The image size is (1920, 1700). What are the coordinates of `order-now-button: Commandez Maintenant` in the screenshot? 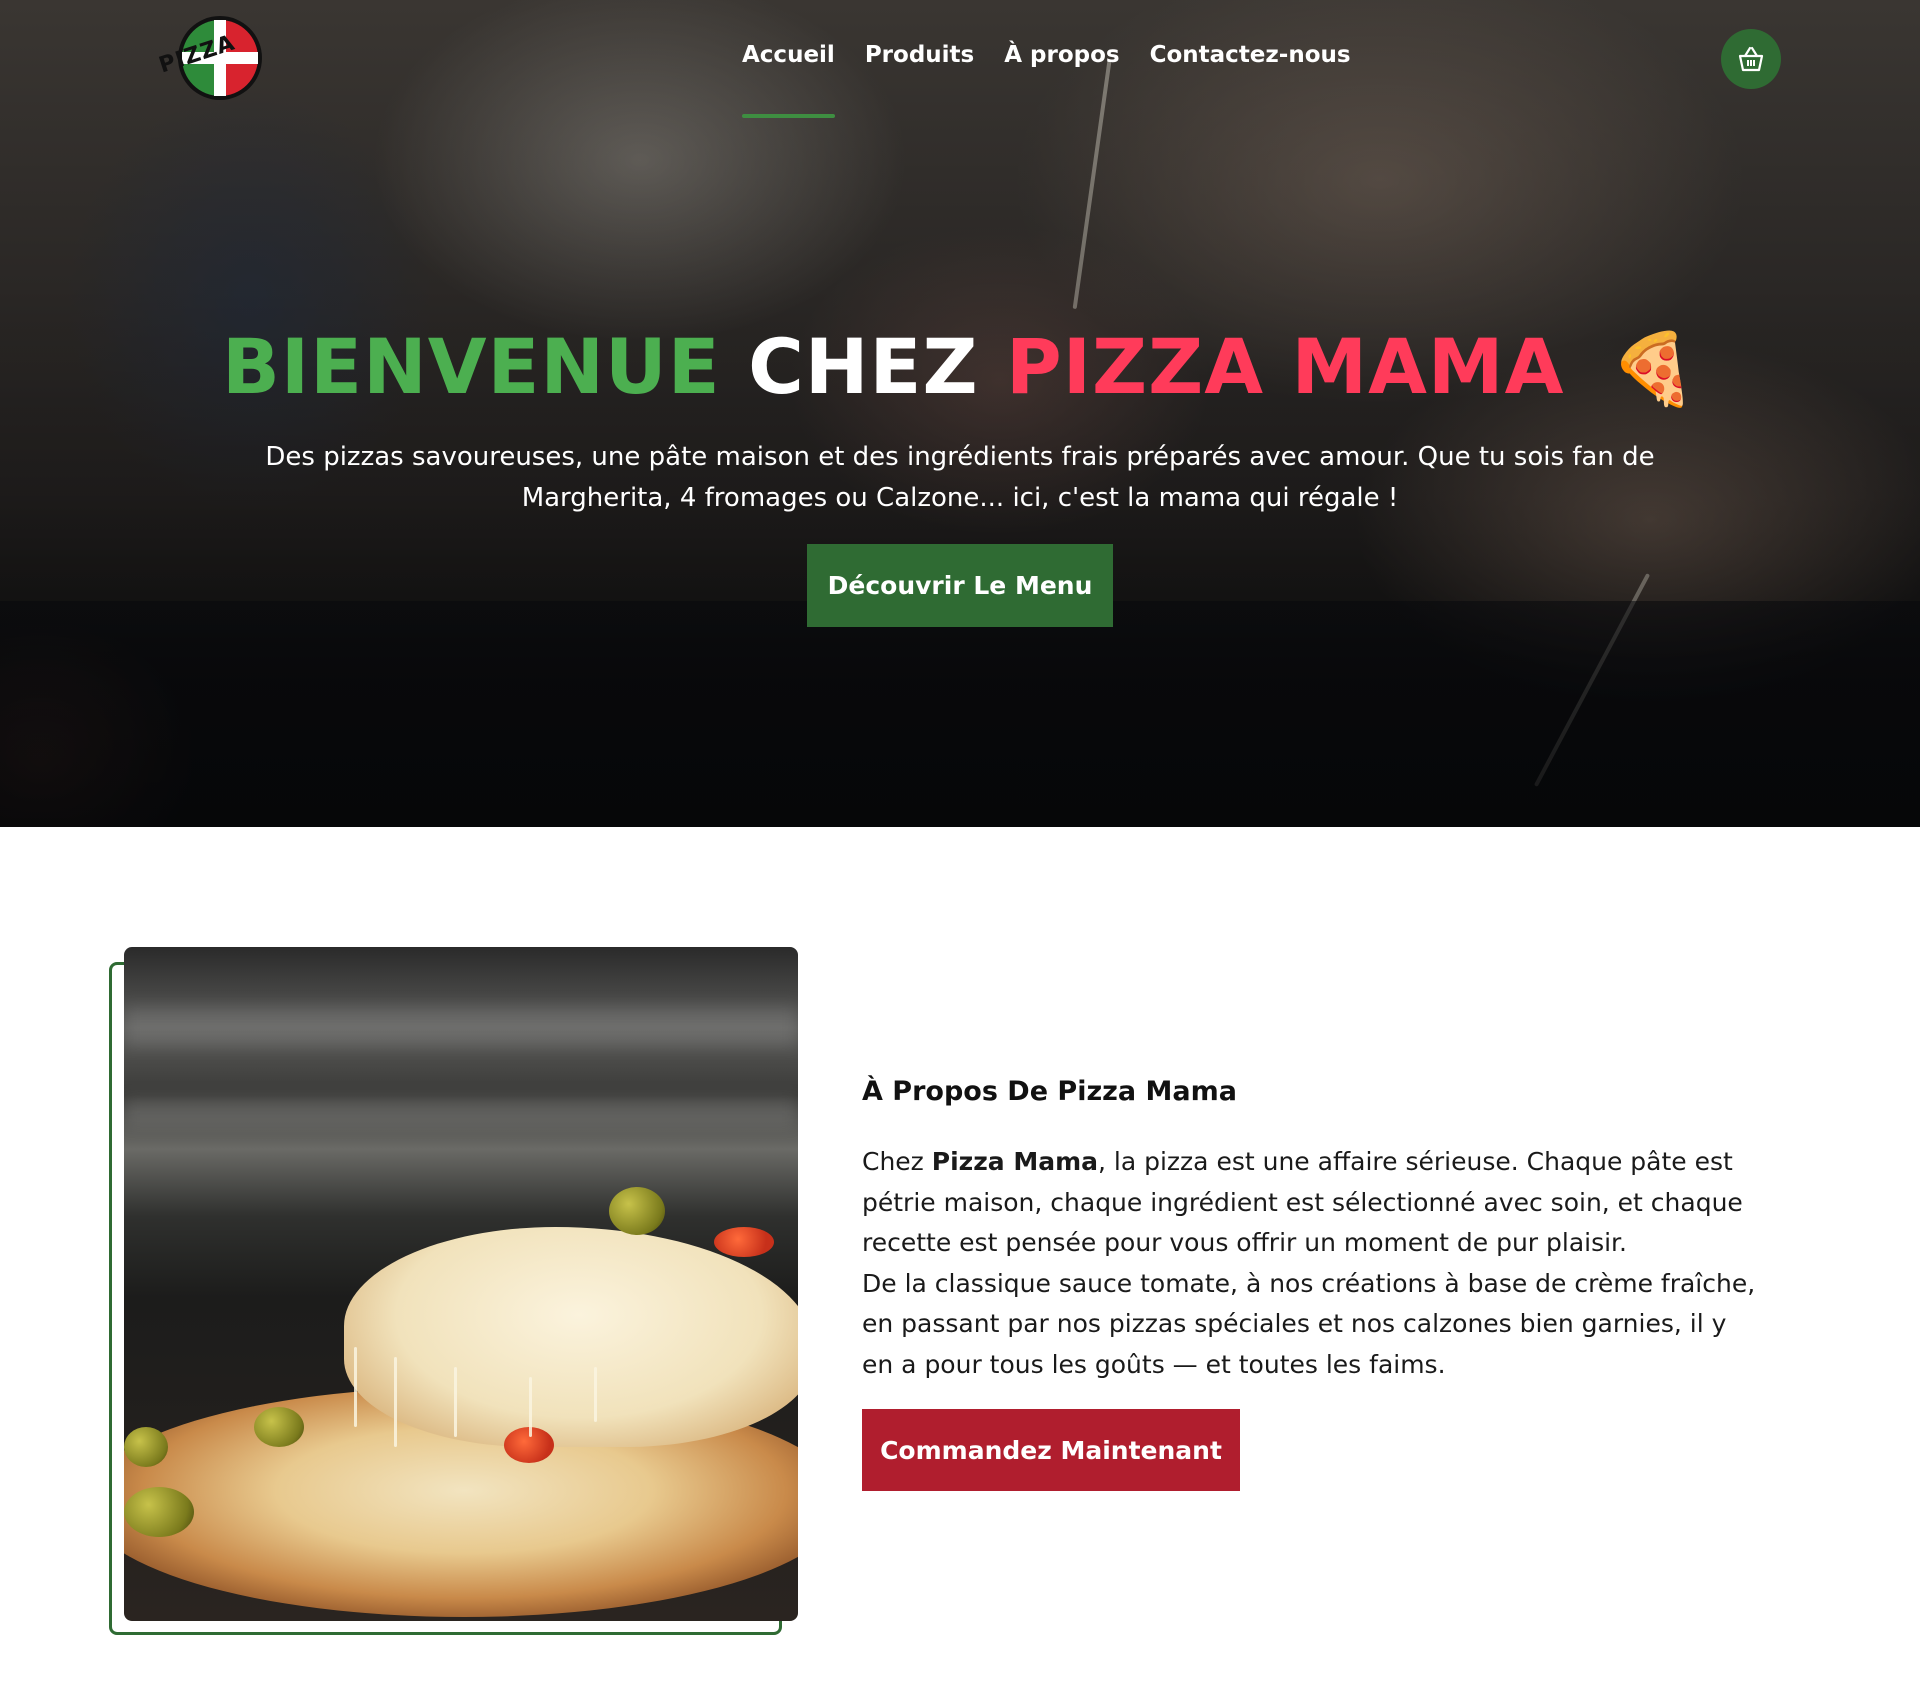 It's located at (1051, 1450).